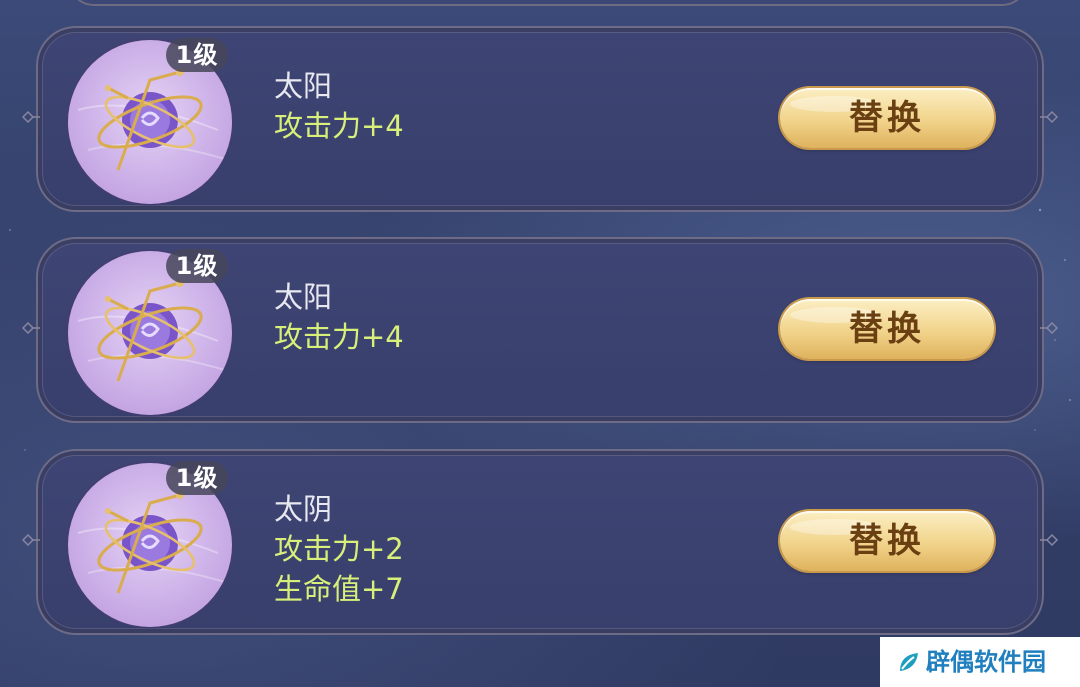  I want to click on leaf-logo-icon, so click(909, 662).